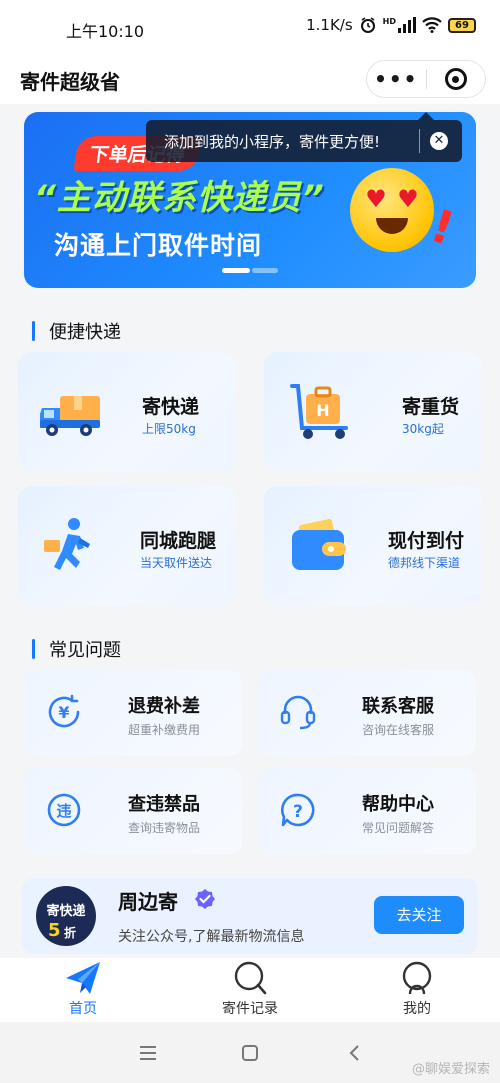 The image size is (500, 1083). I want to click on section-header-faq: 常见问题, so click(76, 649).